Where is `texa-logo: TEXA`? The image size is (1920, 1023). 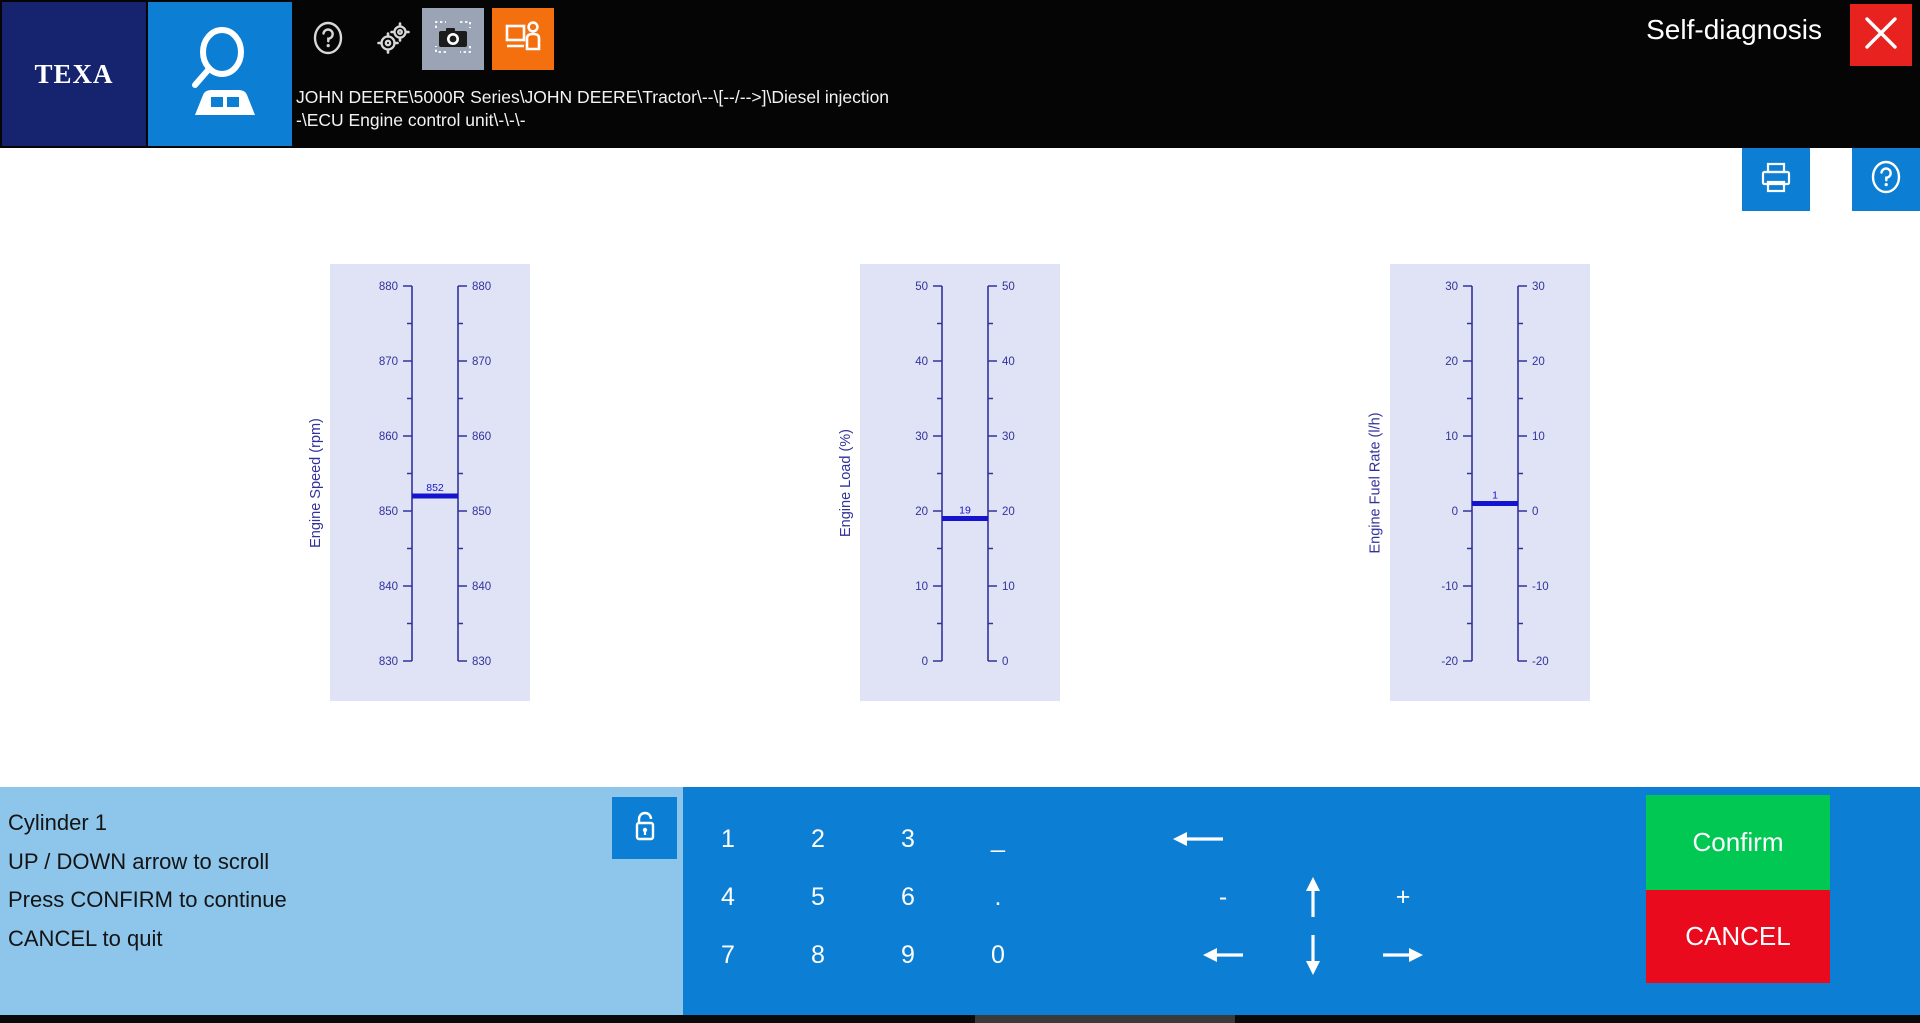 texa-logo: TEXA is located at coordinates (74, 74).